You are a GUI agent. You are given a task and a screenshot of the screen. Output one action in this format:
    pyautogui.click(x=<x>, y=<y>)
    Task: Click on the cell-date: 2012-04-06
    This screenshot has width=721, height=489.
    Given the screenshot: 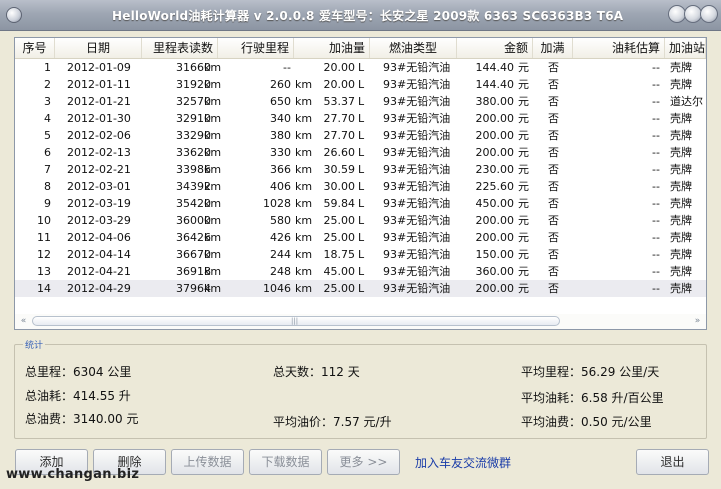 What is the action you would take?
    pyautogui.click(x=99, y=237)
    